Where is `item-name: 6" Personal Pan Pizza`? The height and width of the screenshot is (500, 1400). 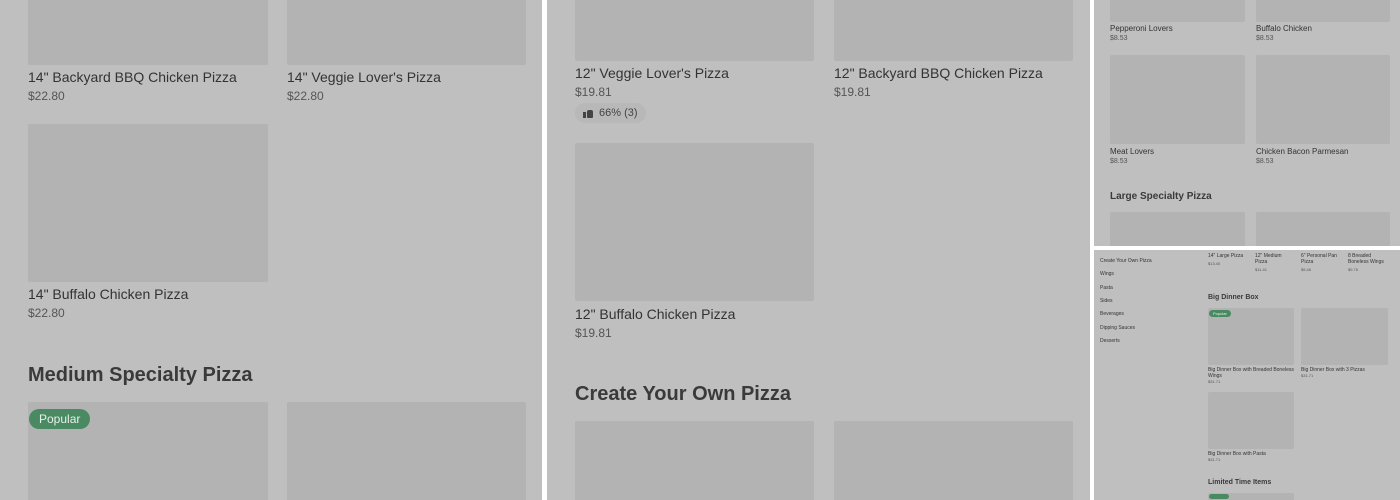 item-name: 6" Personal Pan Pizza is located at coordinates (1321, 259).